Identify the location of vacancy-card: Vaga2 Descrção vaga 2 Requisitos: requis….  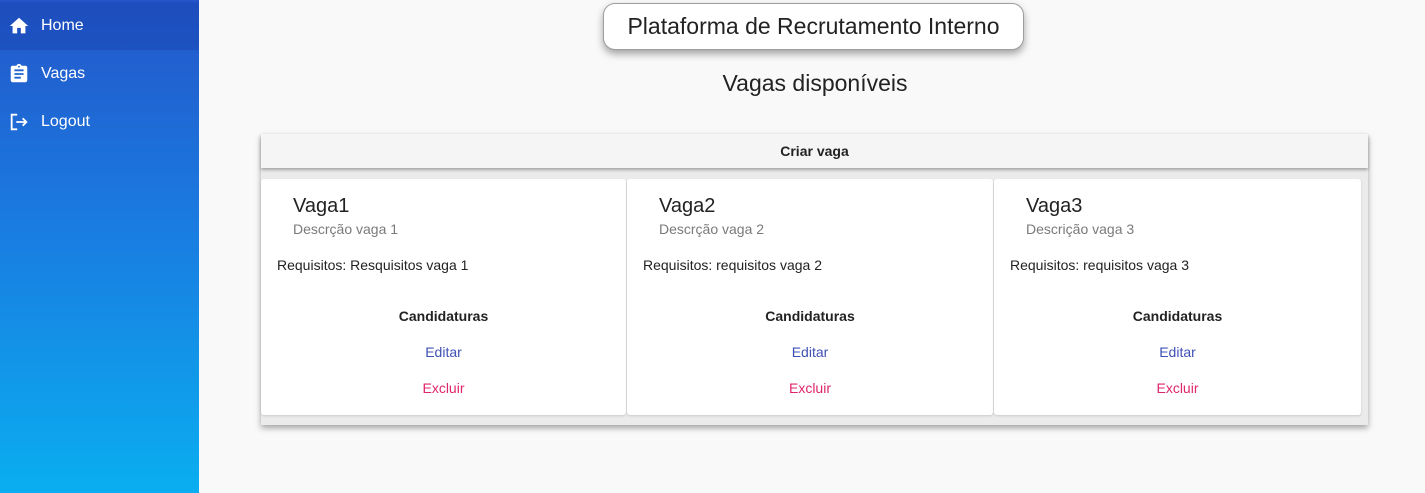
(810, 297).